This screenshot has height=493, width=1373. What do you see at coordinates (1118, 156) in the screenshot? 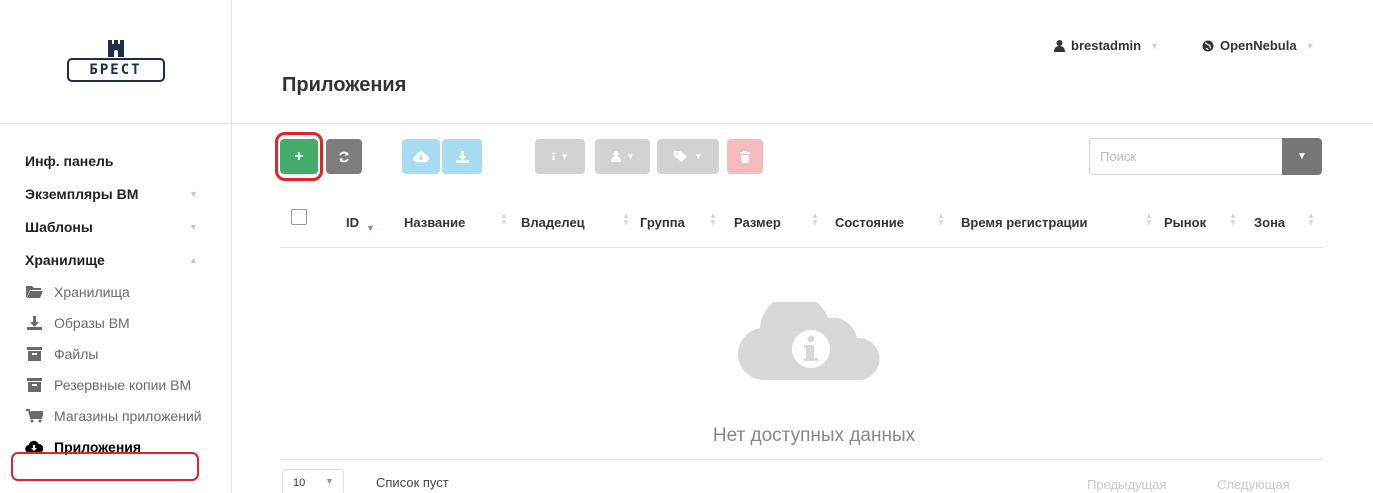
I see `search-placeholder: Поиск` at bounding box center [1118, 156].